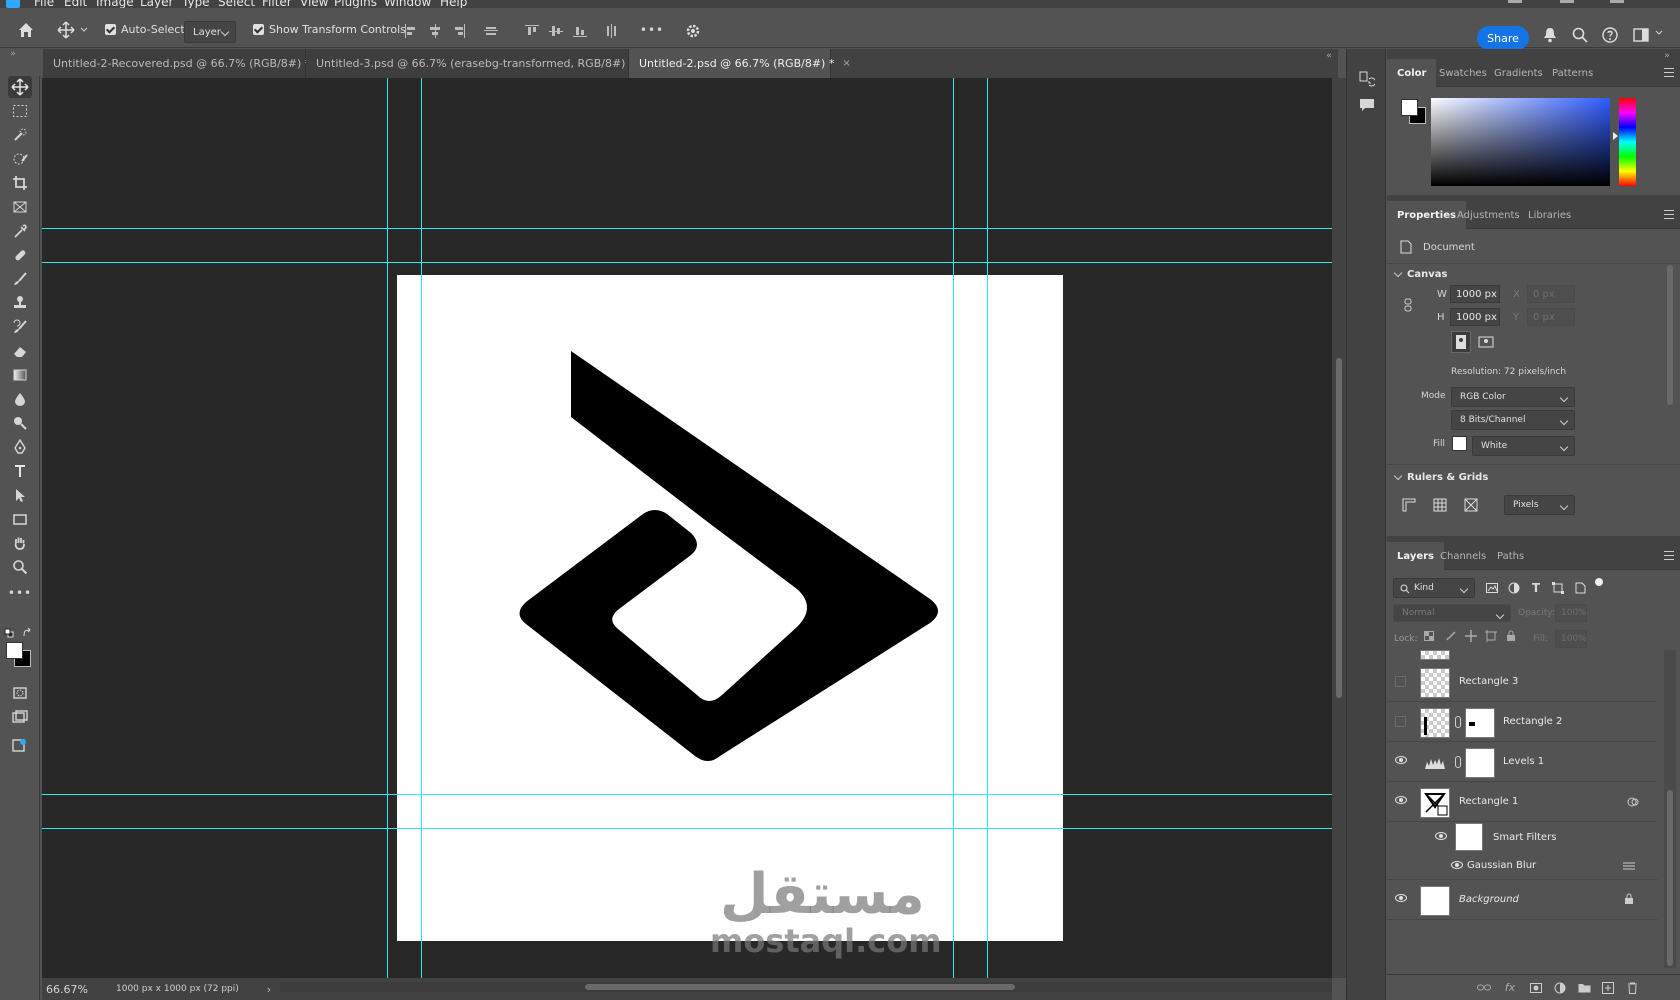  Describe the element at coordinates (355, 4) in the screenshot. I see `menu-plugins: Plugins` at that location.